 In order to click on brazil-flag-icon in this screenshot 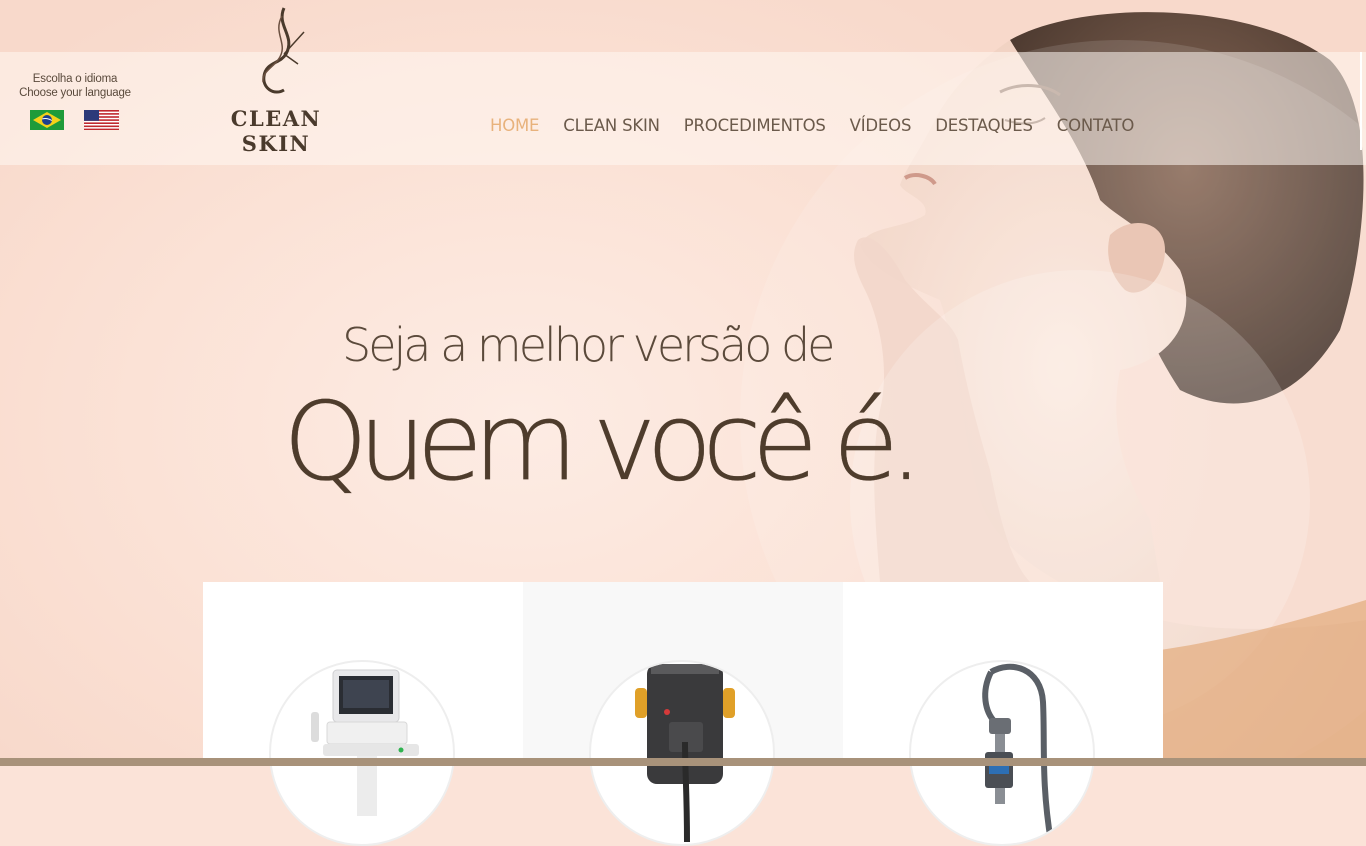, I will do `click(47, 120)`.